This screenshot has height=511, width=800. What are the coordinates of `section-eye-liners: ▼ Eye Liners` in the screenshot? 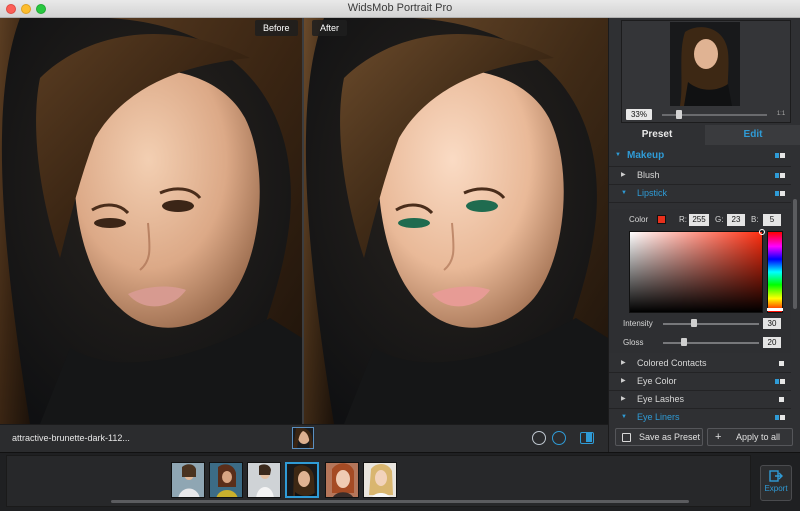 It's located at (700, 416).